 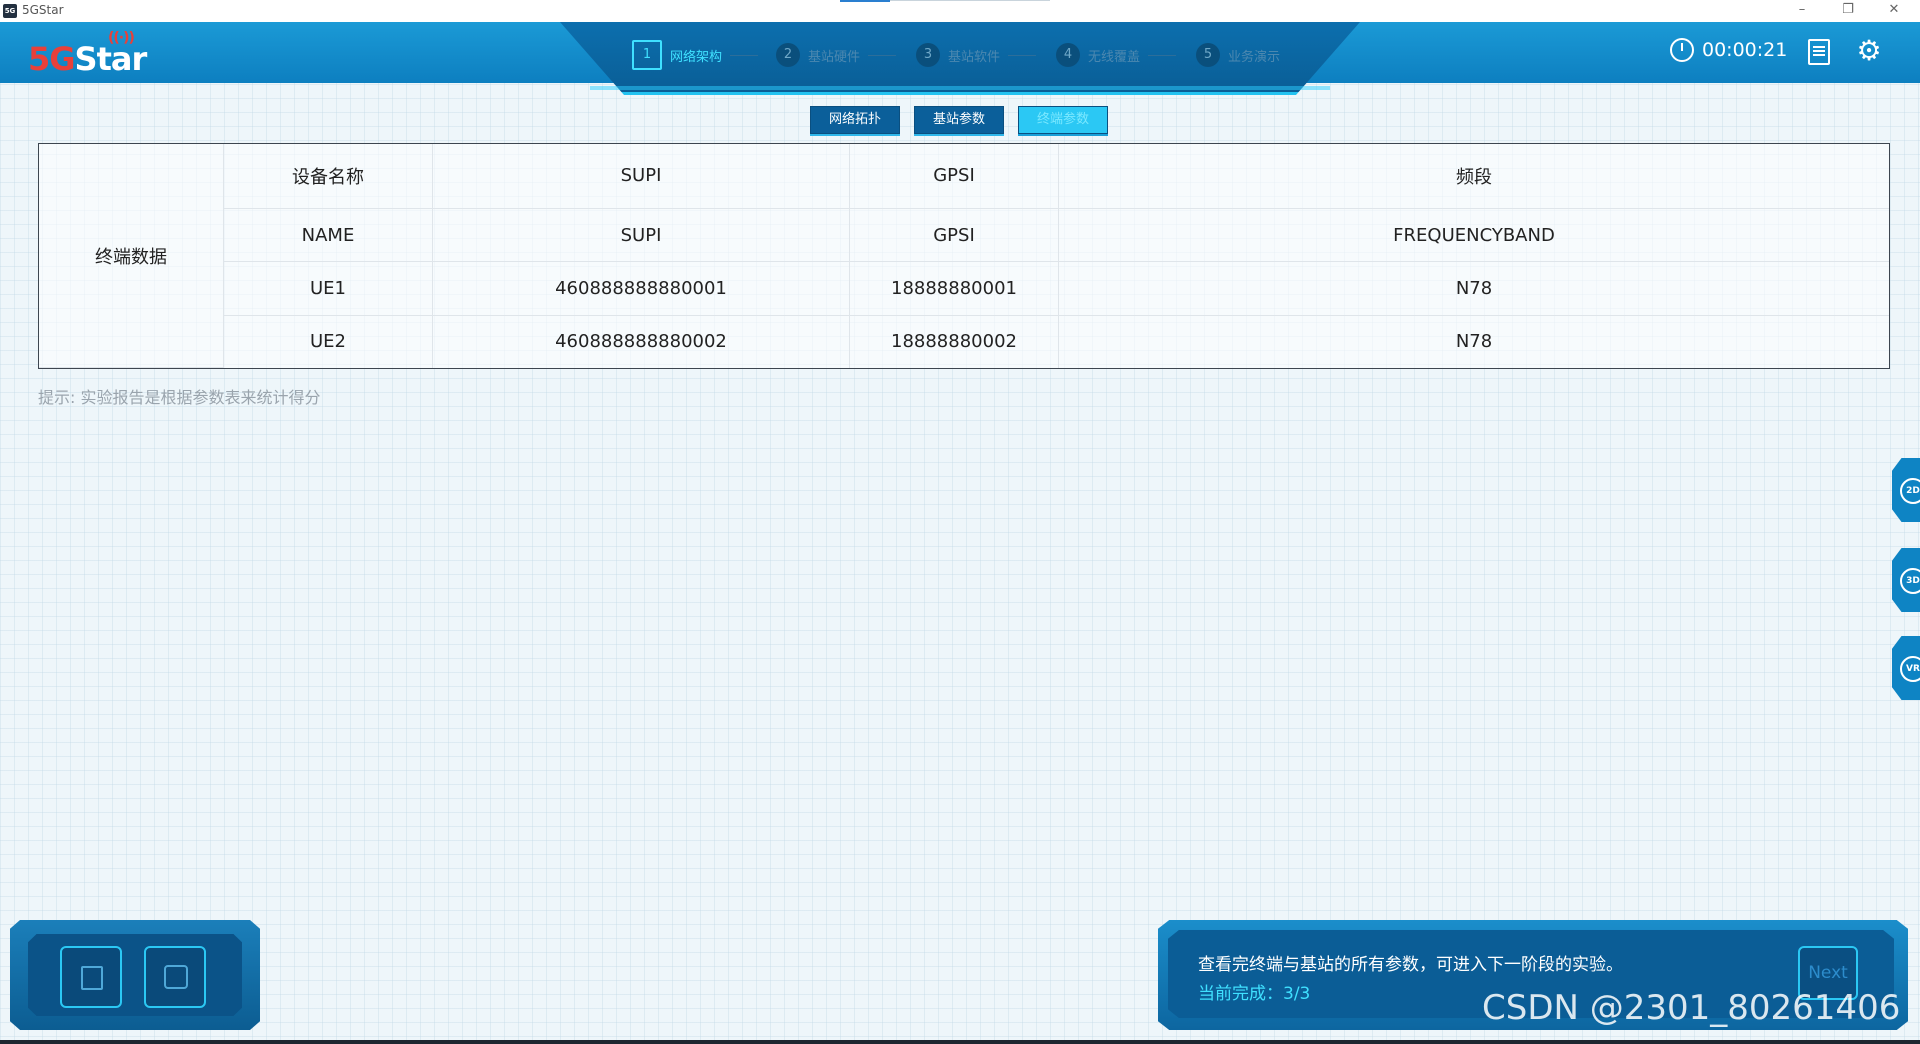 What do you see at coordinates (1063, 121) in the screenshot?
I see `tab-terminal-params: 终端参数` at bounding box center [1063, 121].